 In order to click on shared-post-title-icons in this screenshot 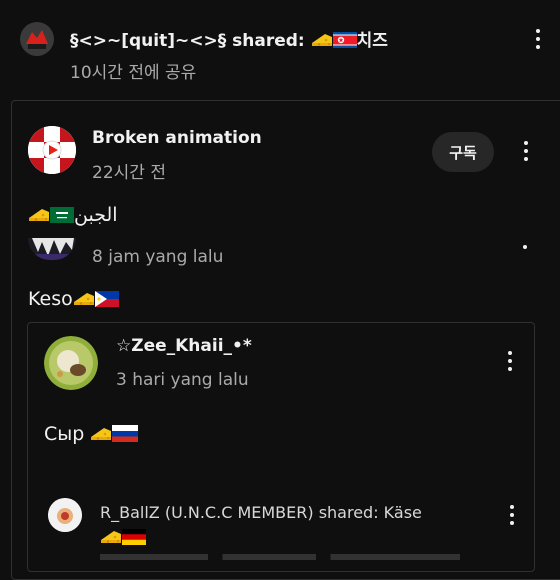, I will do `click(123, 537)`.